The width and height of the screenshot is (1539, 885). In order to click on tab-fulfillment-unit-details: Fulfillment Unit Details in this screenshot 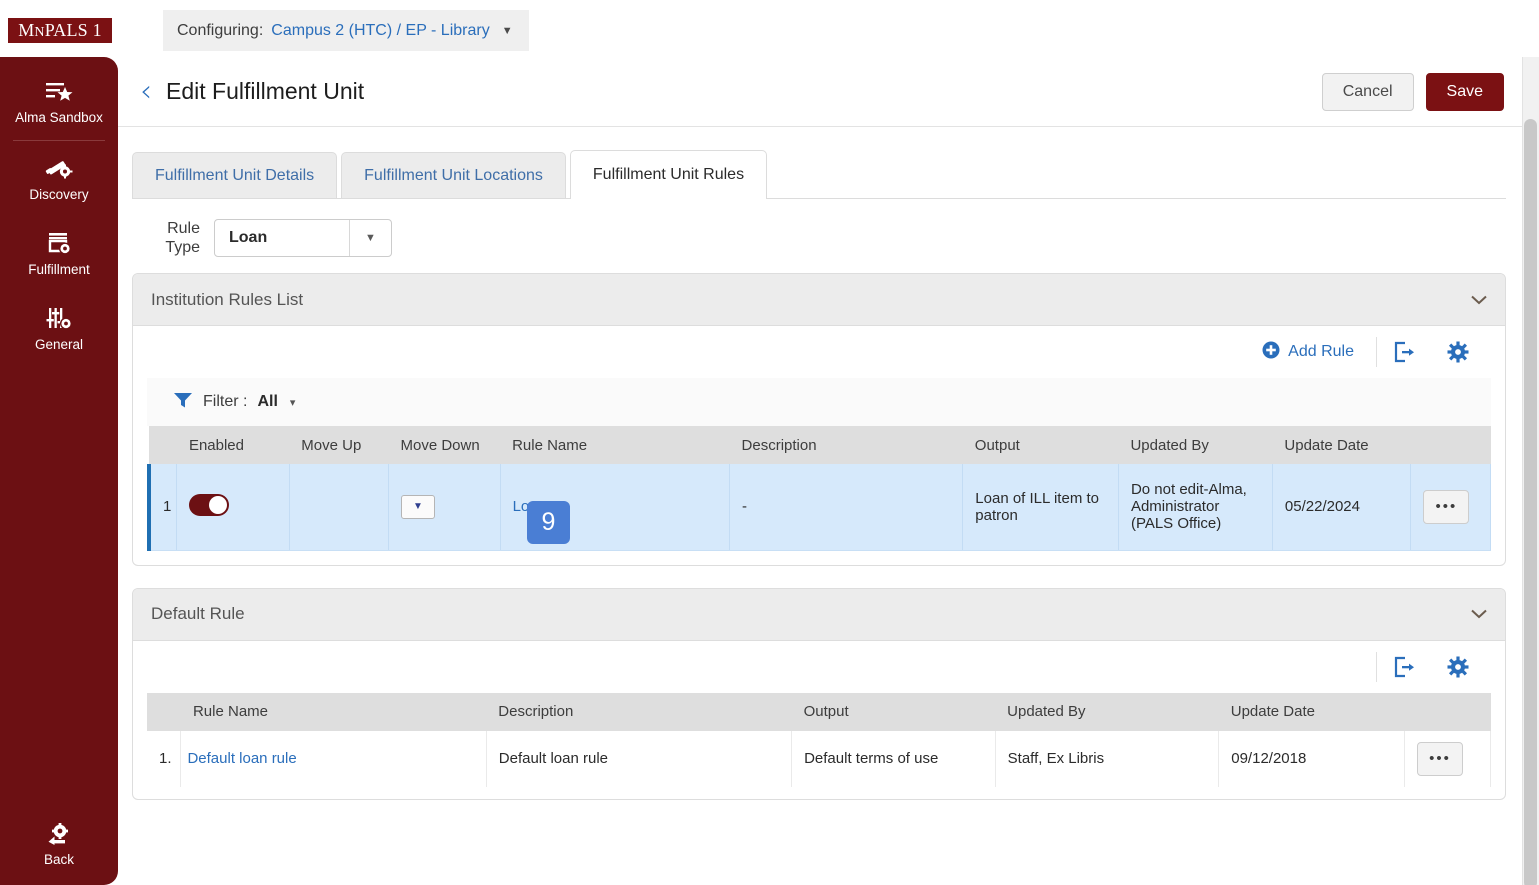, I will do `click(235, 175)`.